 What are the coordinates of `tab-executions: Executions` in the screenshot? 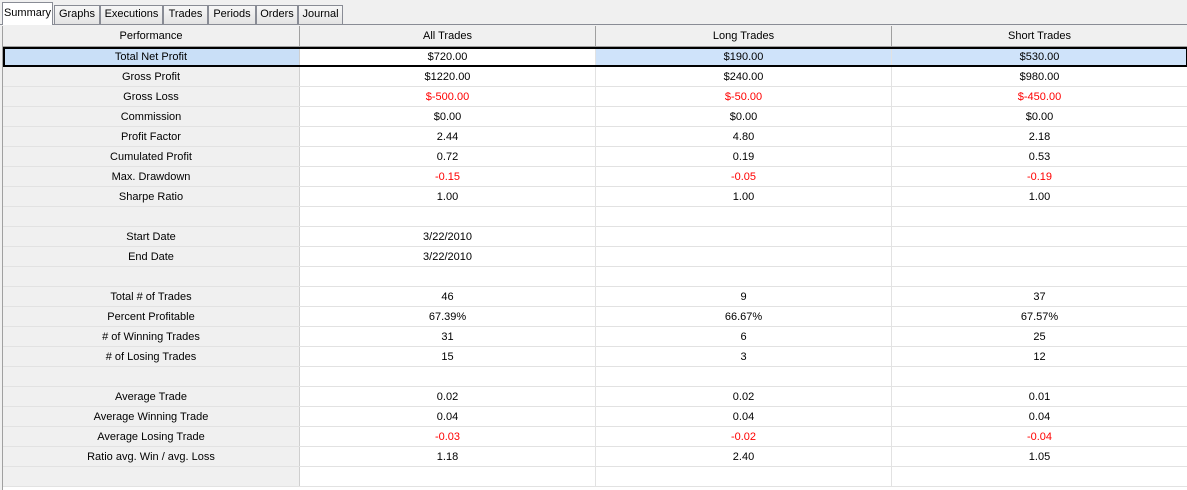 It's located at (131, 14).